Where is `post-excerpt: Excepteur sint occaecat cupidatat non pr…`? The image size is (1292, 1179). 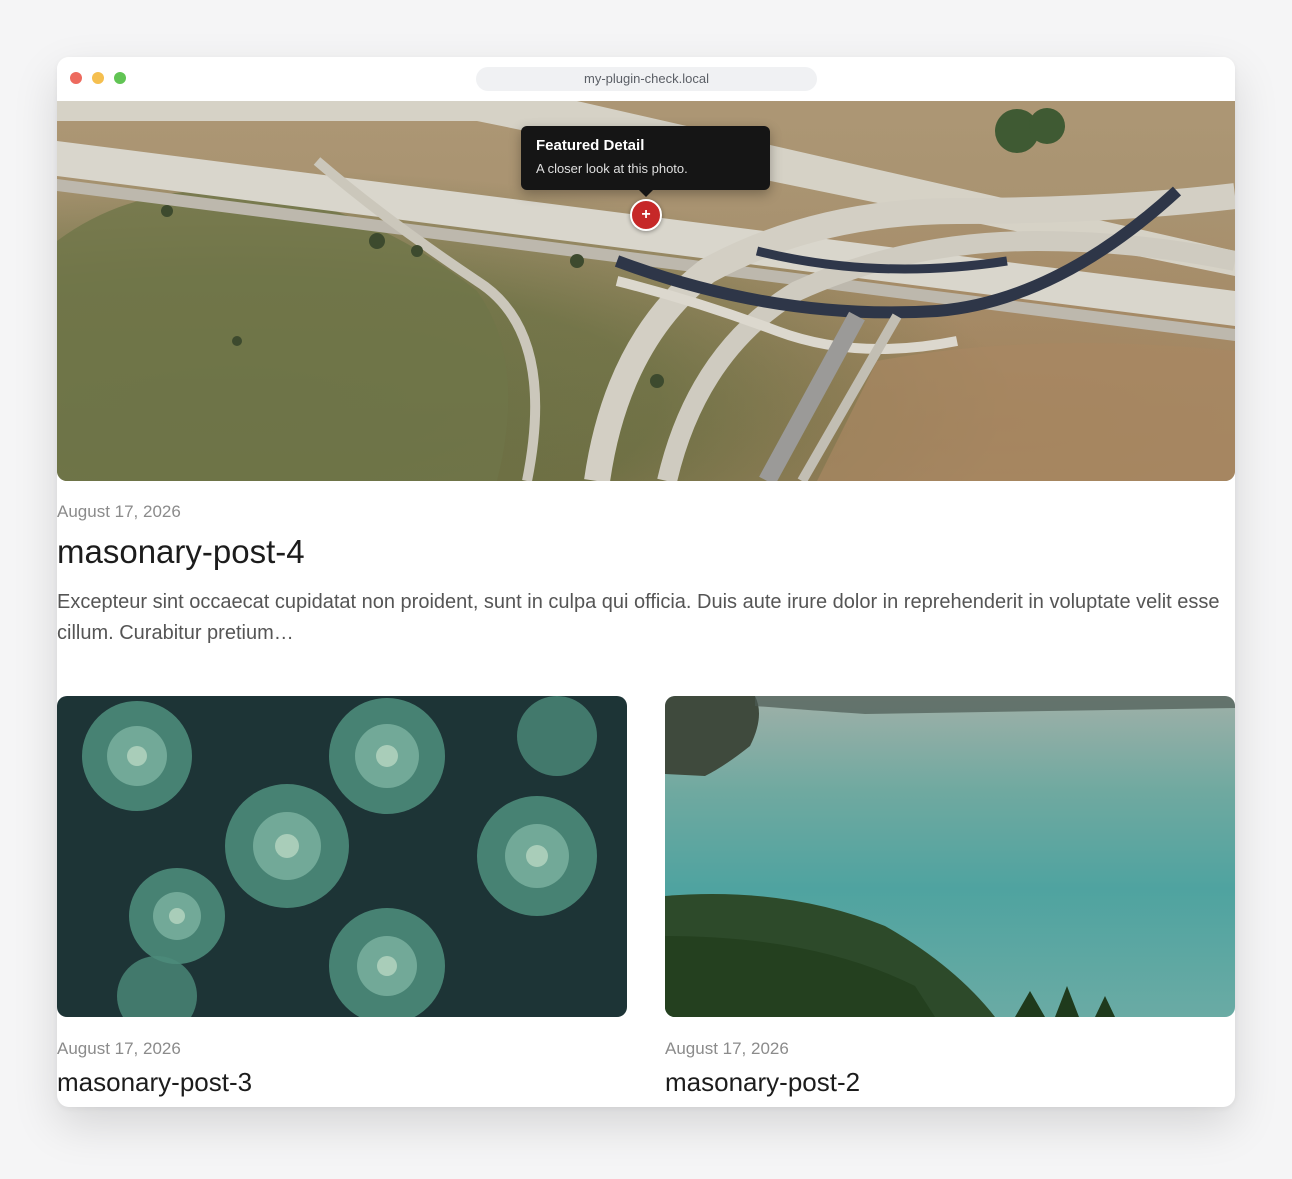 post-excerpt: Excepteur sint occaecat cupidatat non pr… is located at coordinates (638, 617).